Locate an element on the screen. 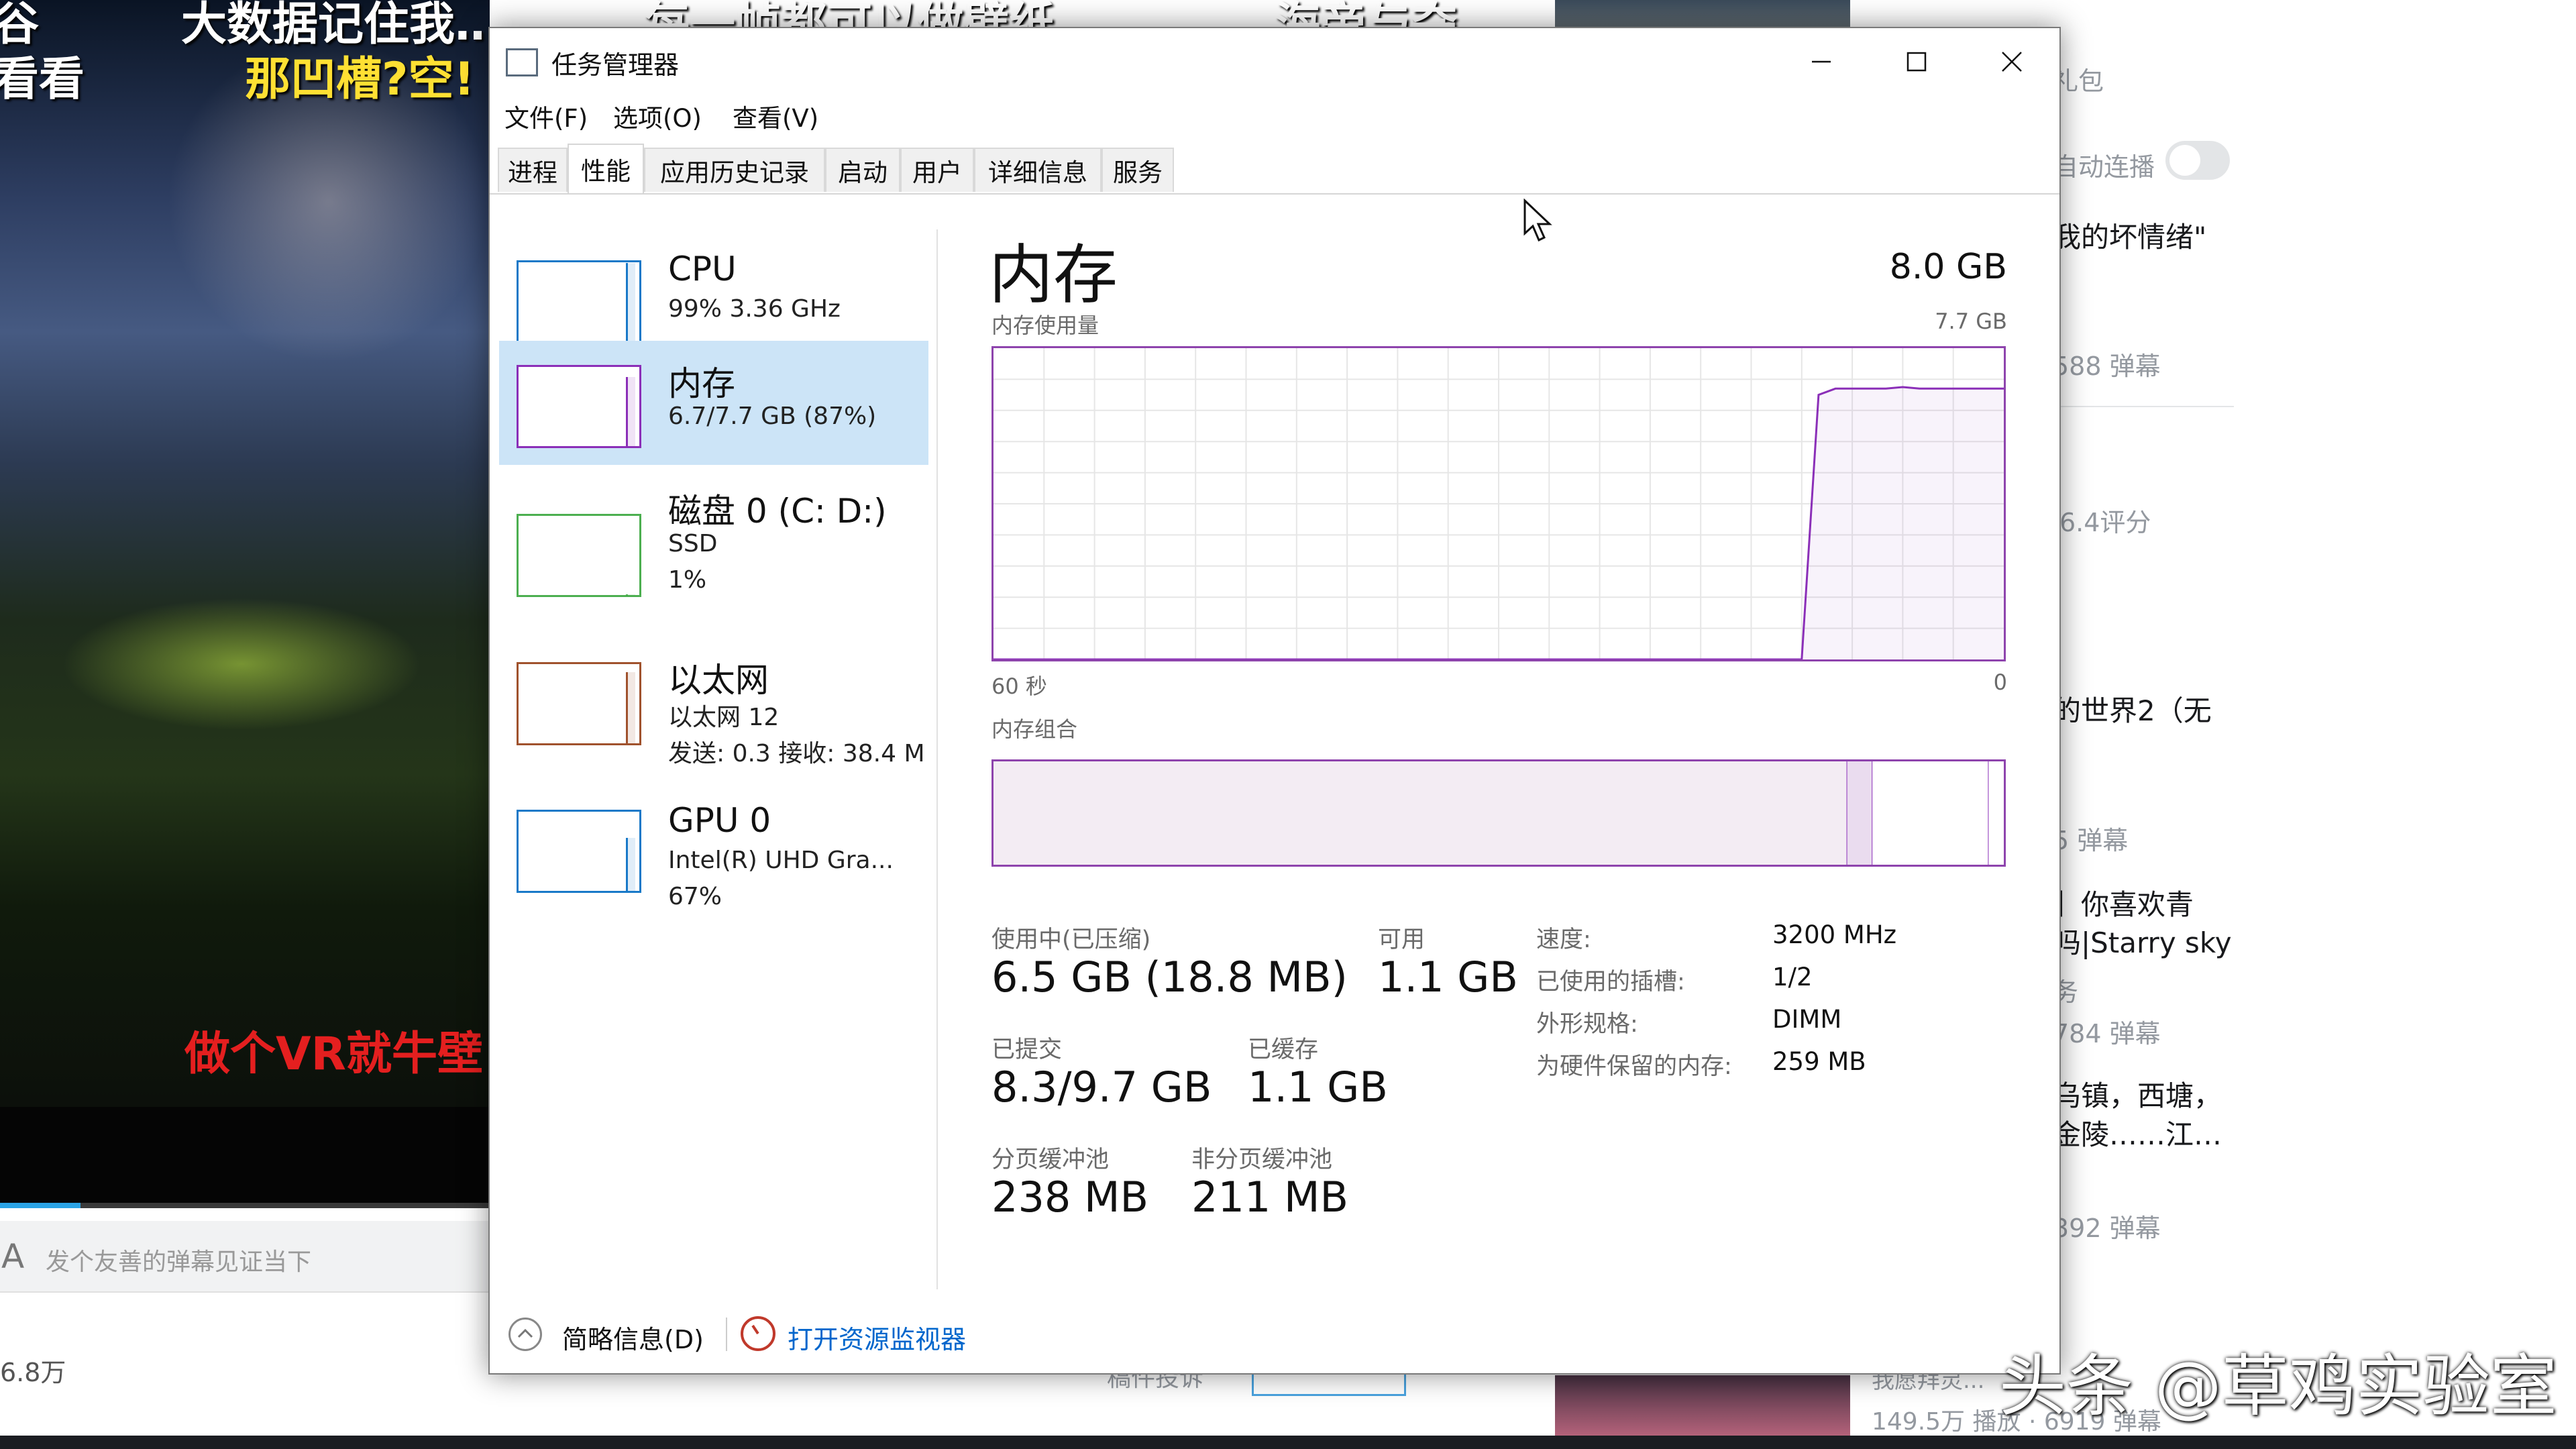 This screenshot has height=1449, width=2576. close-icon is located at coordinates (2012, 62).